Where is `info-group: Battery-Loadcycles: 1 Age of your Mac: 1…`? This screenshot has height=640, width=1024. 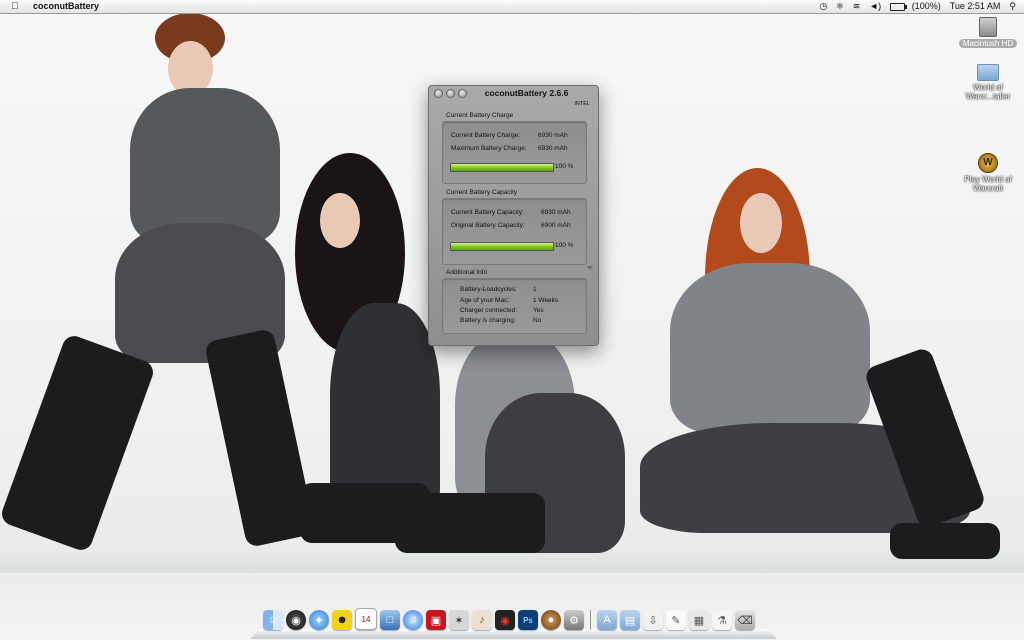
info-group: Battery-Loadcycles: 1 Age of your Mac: 1… is located at coordinates (514, 306).